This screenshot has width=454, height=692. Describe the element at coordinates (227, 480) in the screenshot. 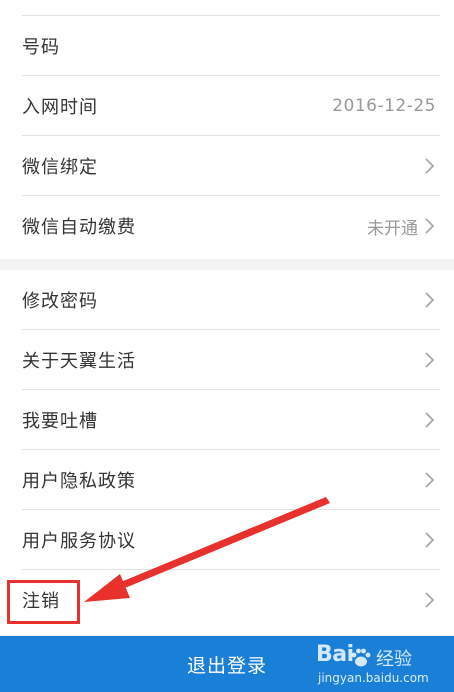

I see `row-privacy-policy: 用户隐私政策` at that location.